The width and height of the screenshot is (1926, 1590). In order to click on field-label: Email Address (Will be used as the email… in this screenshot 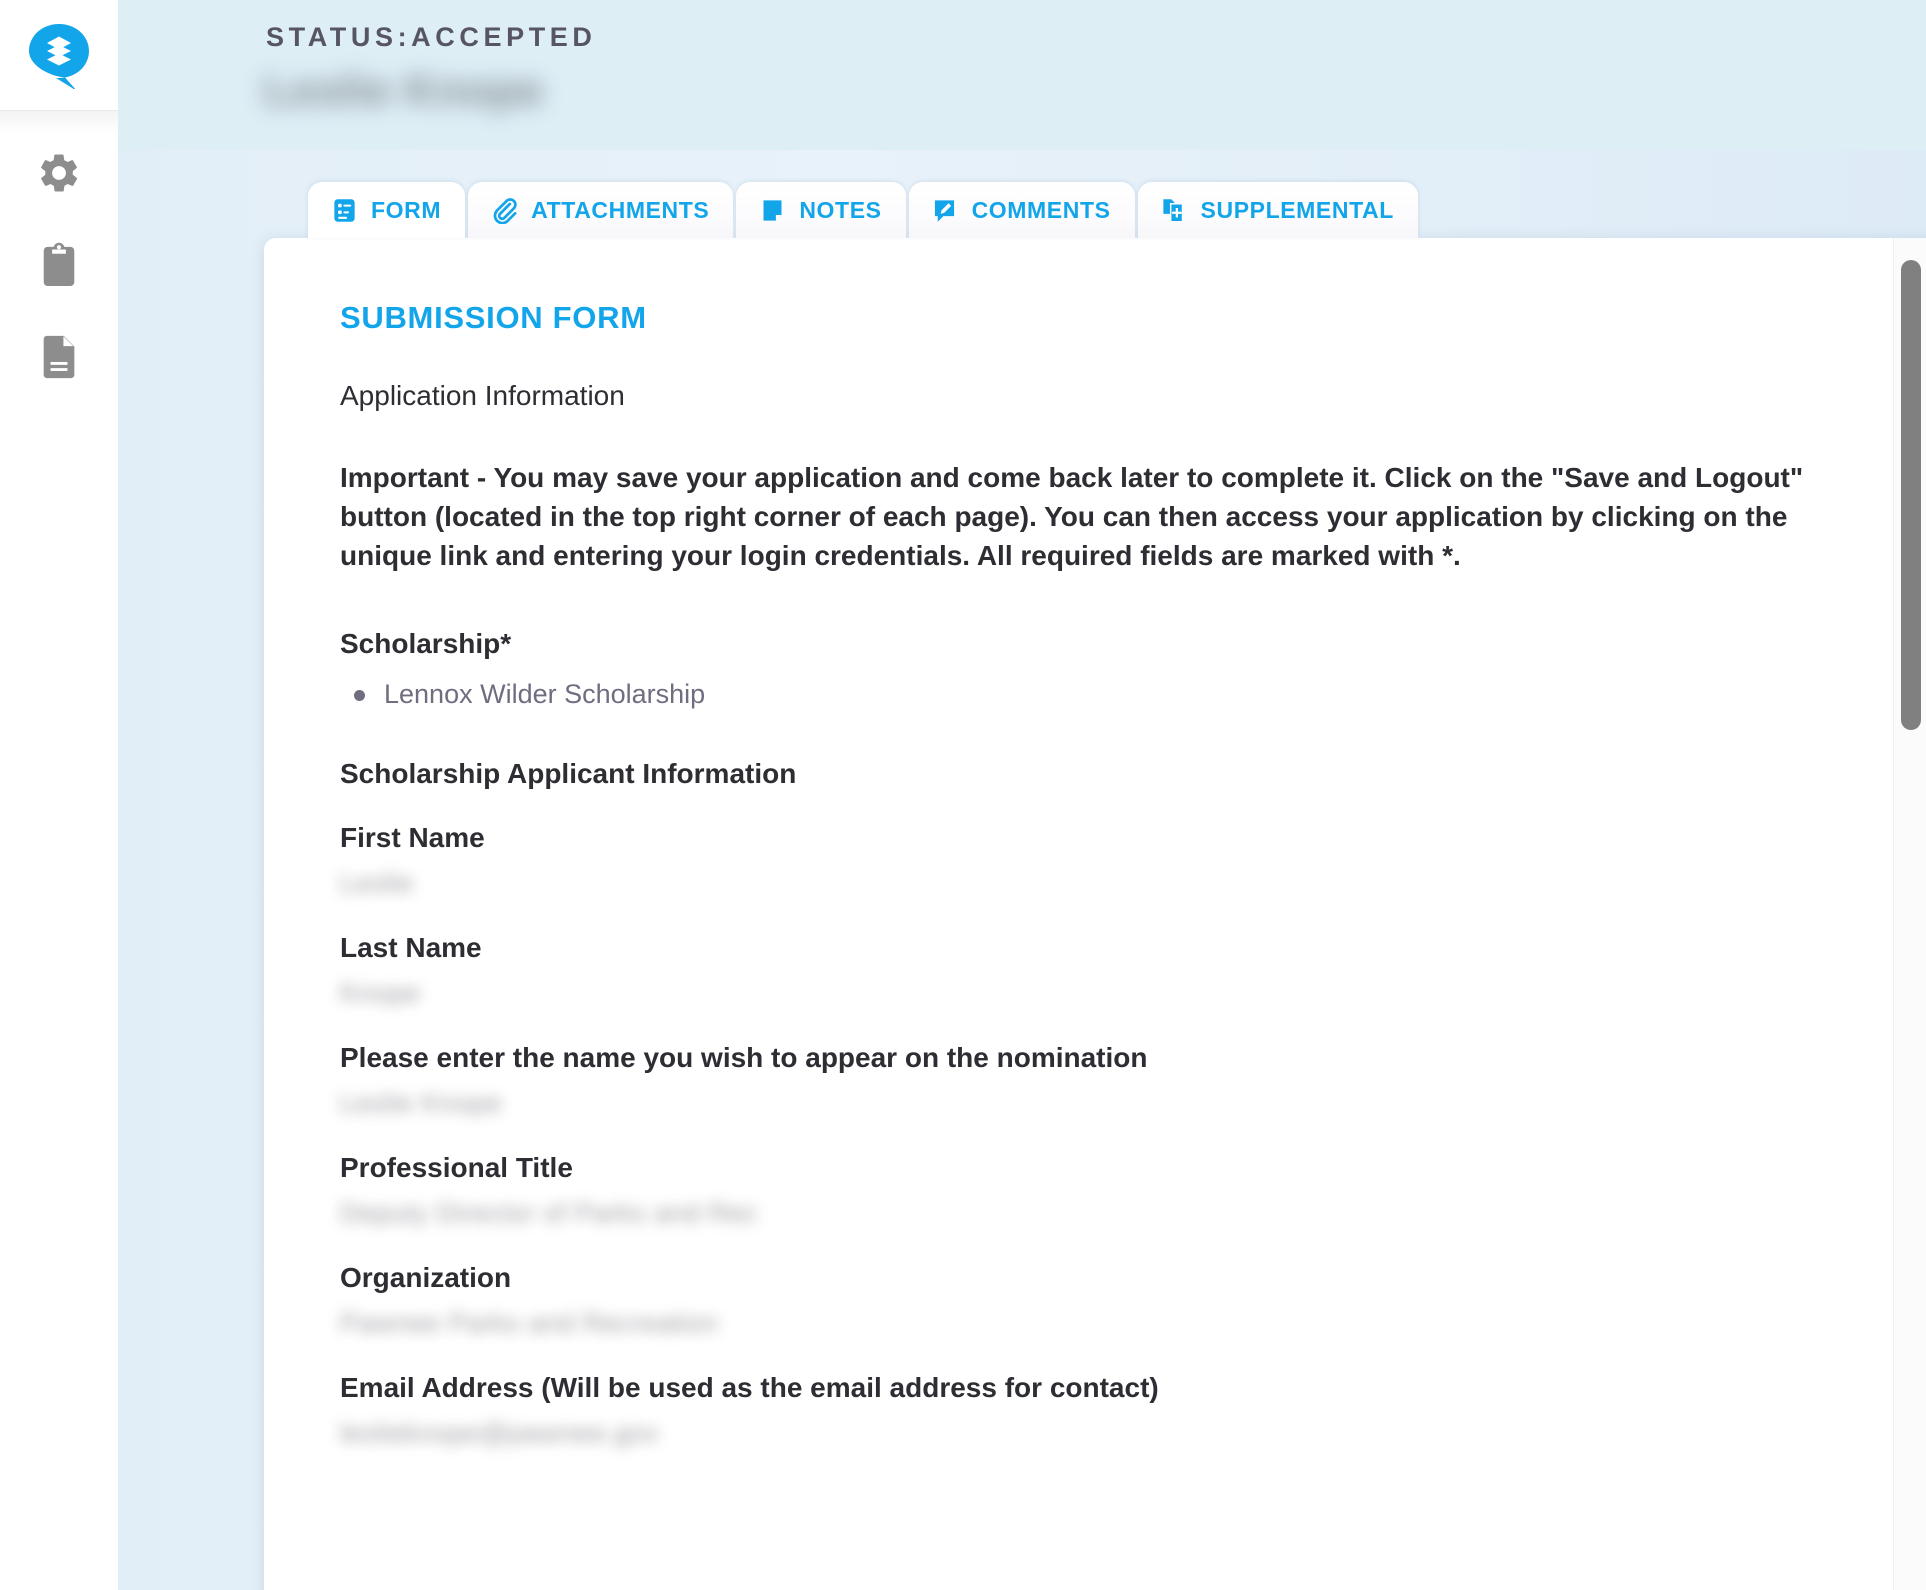, I will do `click(749, 1388)`.